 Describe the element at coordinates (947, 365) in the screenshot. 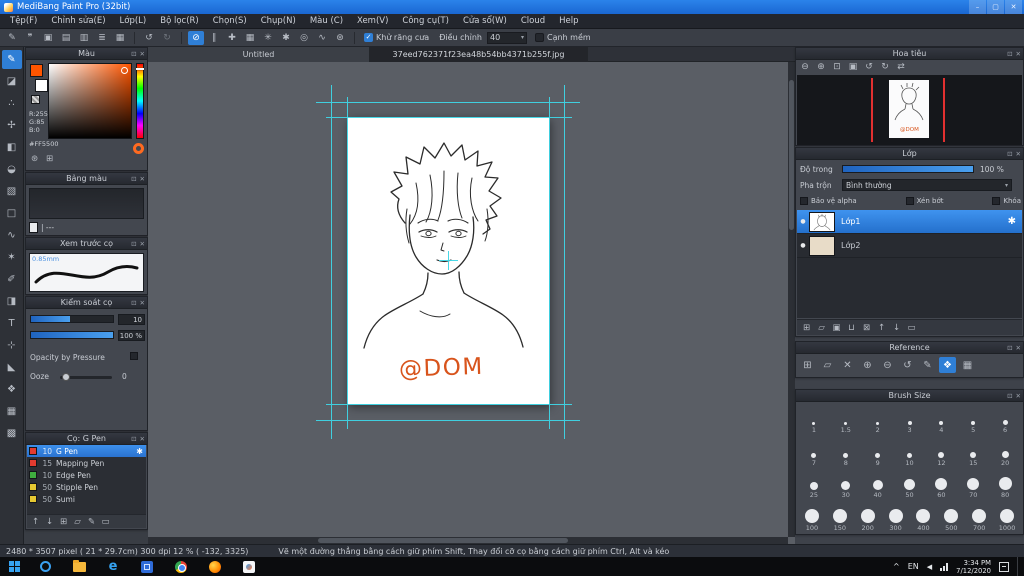

I see `hand-icon: ❖` at that location.